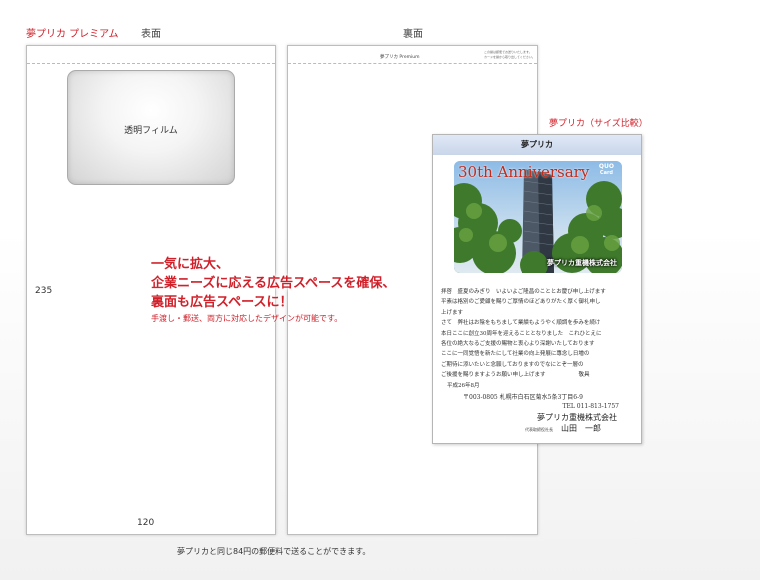 This screenshot has height=580, width=760. I want to click on letter-line: 拝啓 盛夏のみぎり いよいよご隆昌のこととお慶び申し上げます, so click(523, 292).